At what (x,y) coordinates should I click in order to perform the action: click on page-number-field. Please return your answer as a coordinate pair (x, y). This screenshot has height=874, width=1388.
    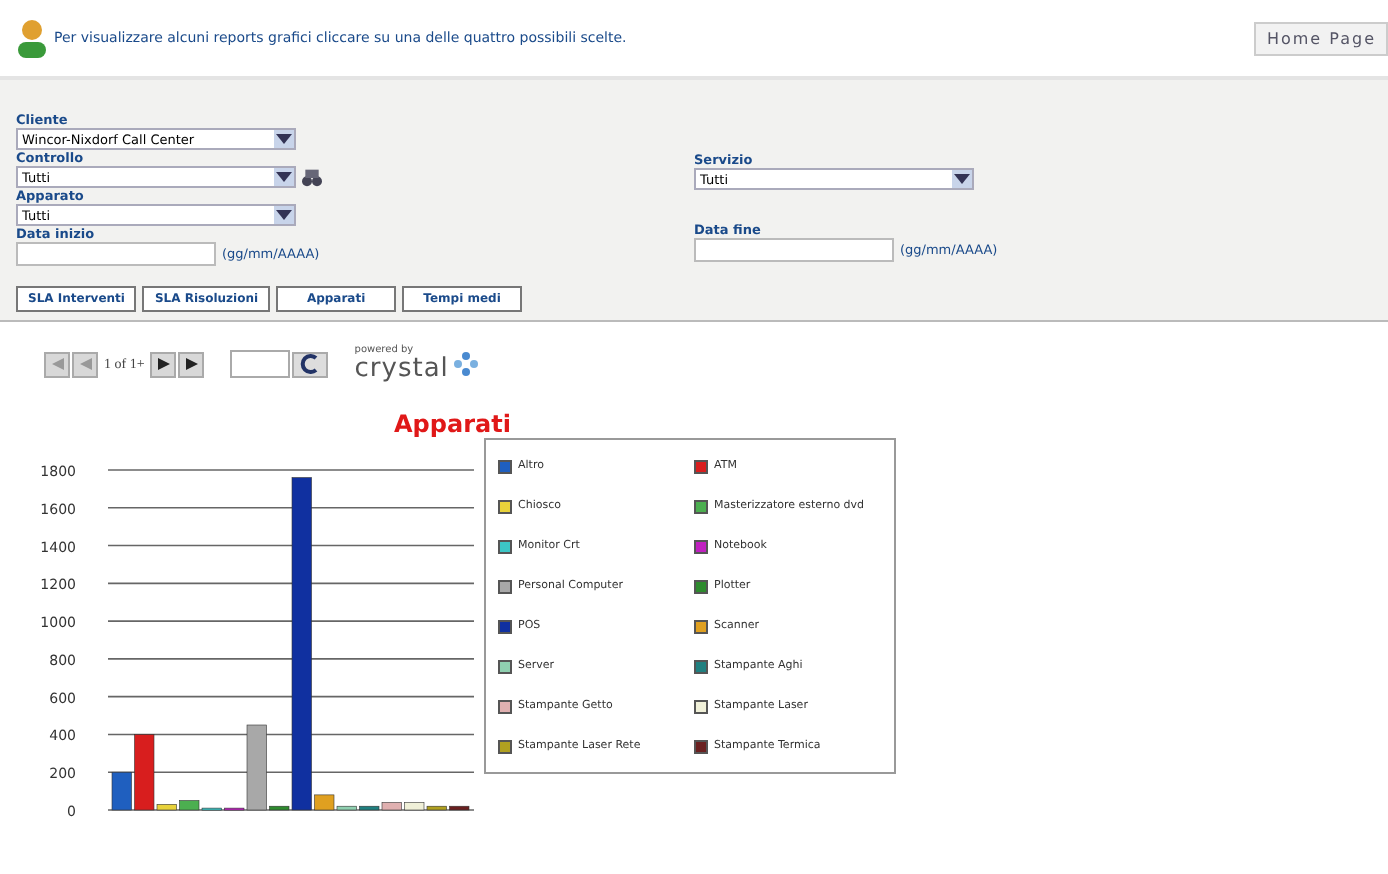
    Looking at the image, I should click on (260, 364).